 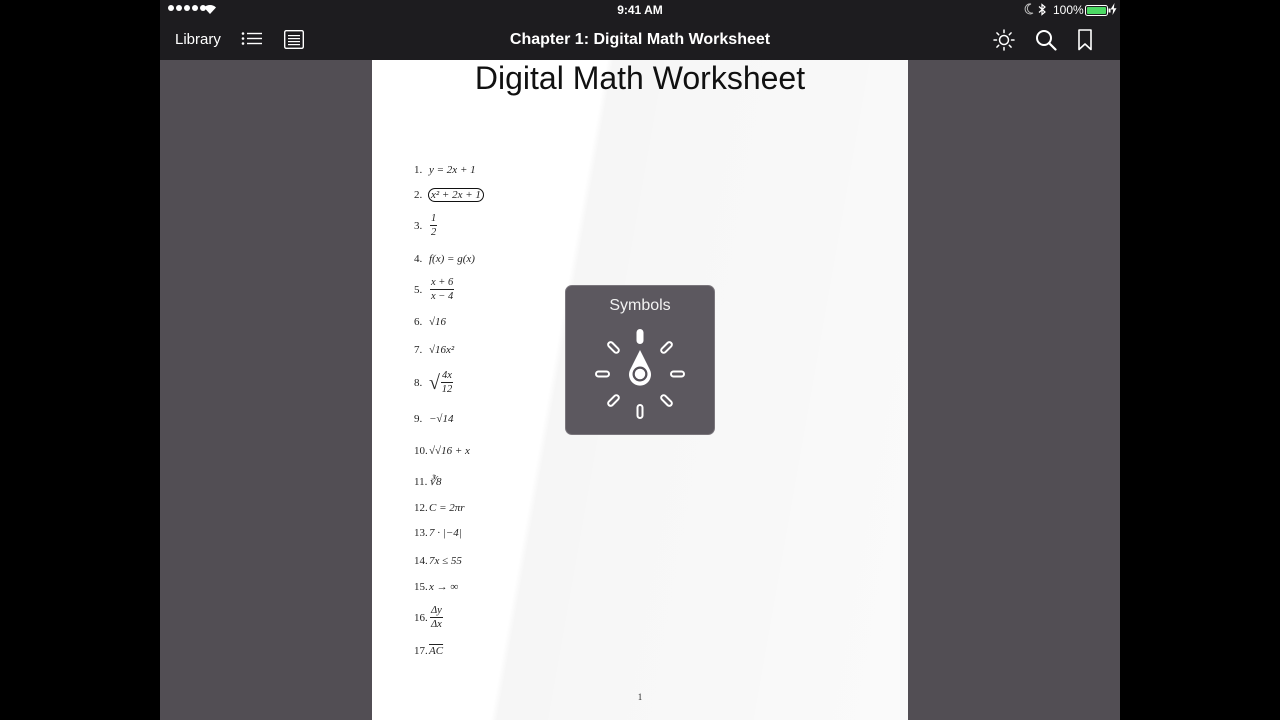 I want to click on hud-title: Symbols, so click(x=640, y=305).